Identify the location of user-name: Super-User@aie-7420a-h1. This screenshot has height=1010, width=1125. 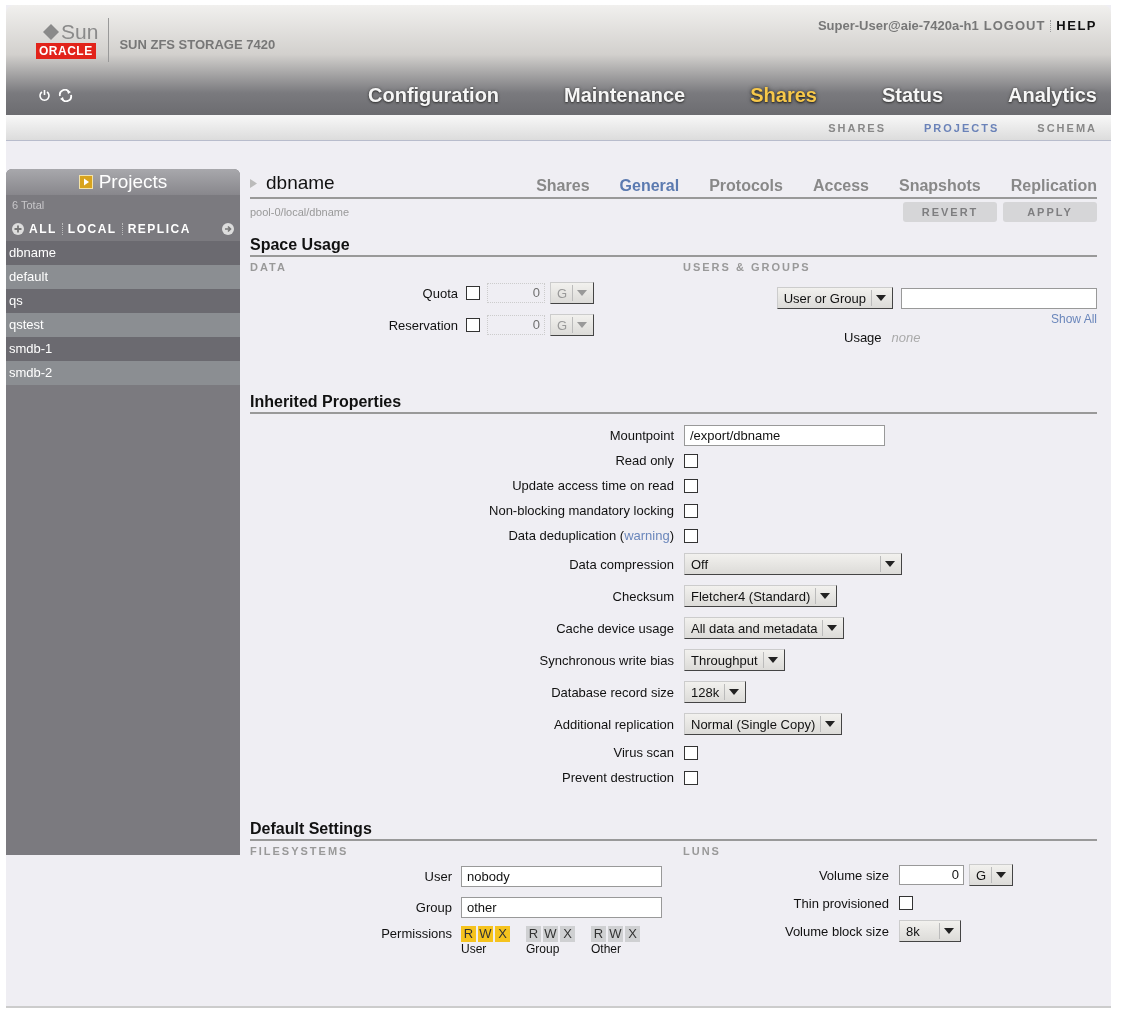
(898, 25).